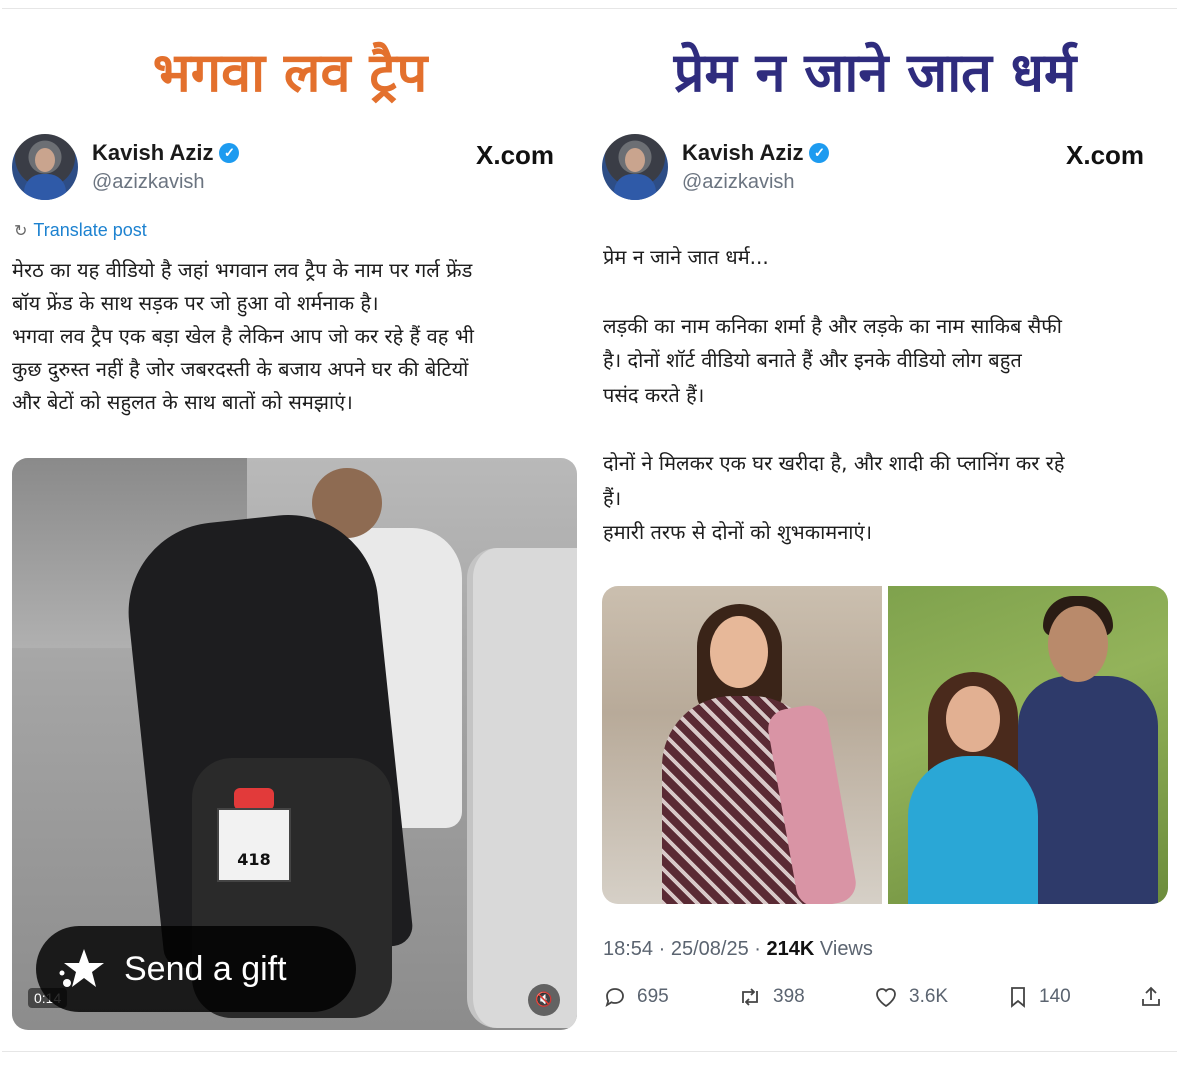 The width and height of the screenshot is (1179, 1065). Describe the element at coordinates (738, 532) in the screenshot. I see `post-line: हमारी तरफ से दोनों को शुभकामनाएं।` at that location.